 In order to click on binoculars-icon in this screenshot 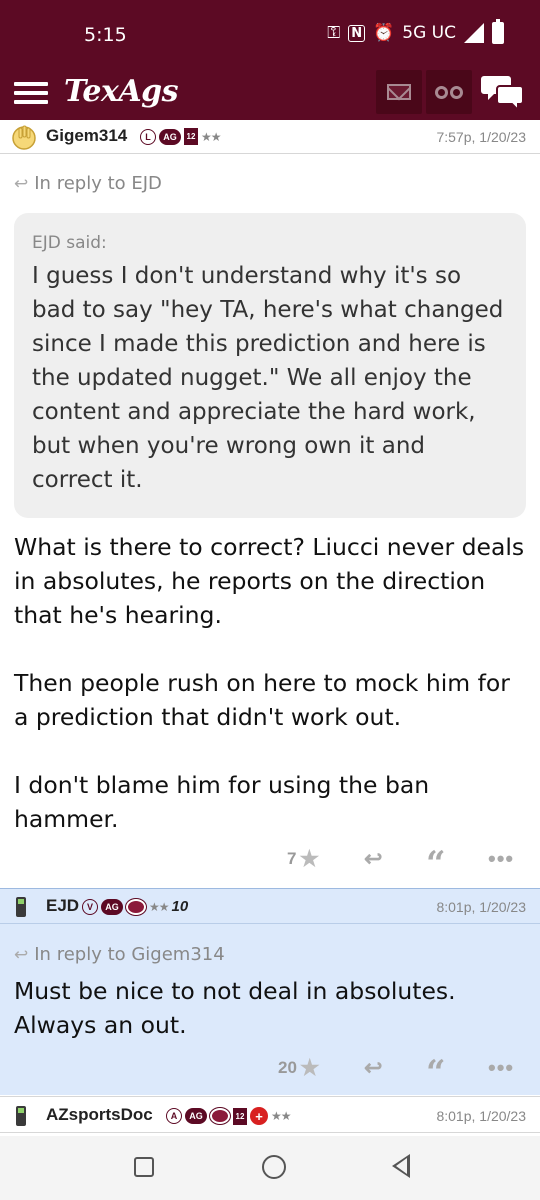, I will do `click(449, 92)`.